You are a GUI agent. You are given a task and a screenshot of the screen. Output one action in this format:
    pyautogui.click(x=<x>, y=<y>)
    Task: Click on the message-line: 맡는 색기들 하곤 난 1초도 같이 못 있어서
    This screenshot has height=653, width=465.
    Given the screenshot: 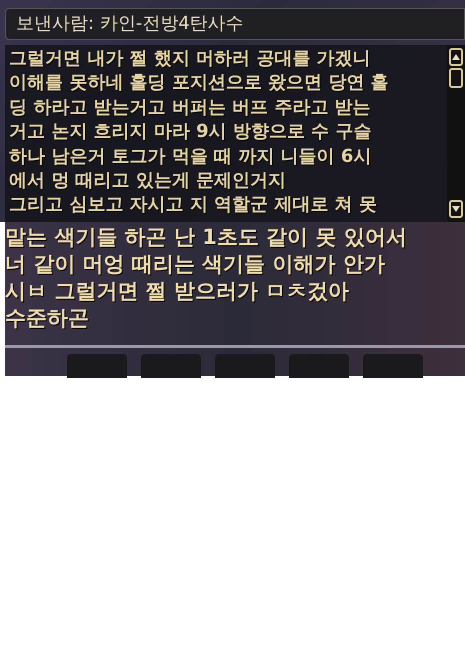 What is the action you would take?
    pyautogui.click(x=206, y=237)
    